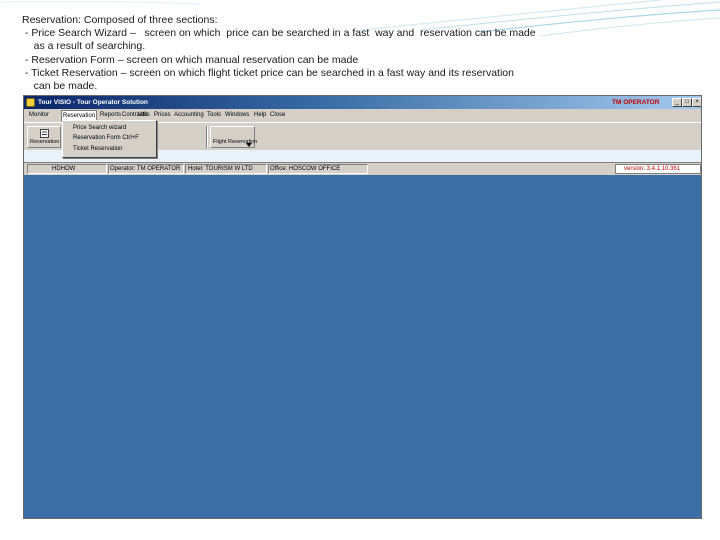  Describe the element at coordinates (214, 115) in the screenshot. I see `menu-tools: Tools` at that location.